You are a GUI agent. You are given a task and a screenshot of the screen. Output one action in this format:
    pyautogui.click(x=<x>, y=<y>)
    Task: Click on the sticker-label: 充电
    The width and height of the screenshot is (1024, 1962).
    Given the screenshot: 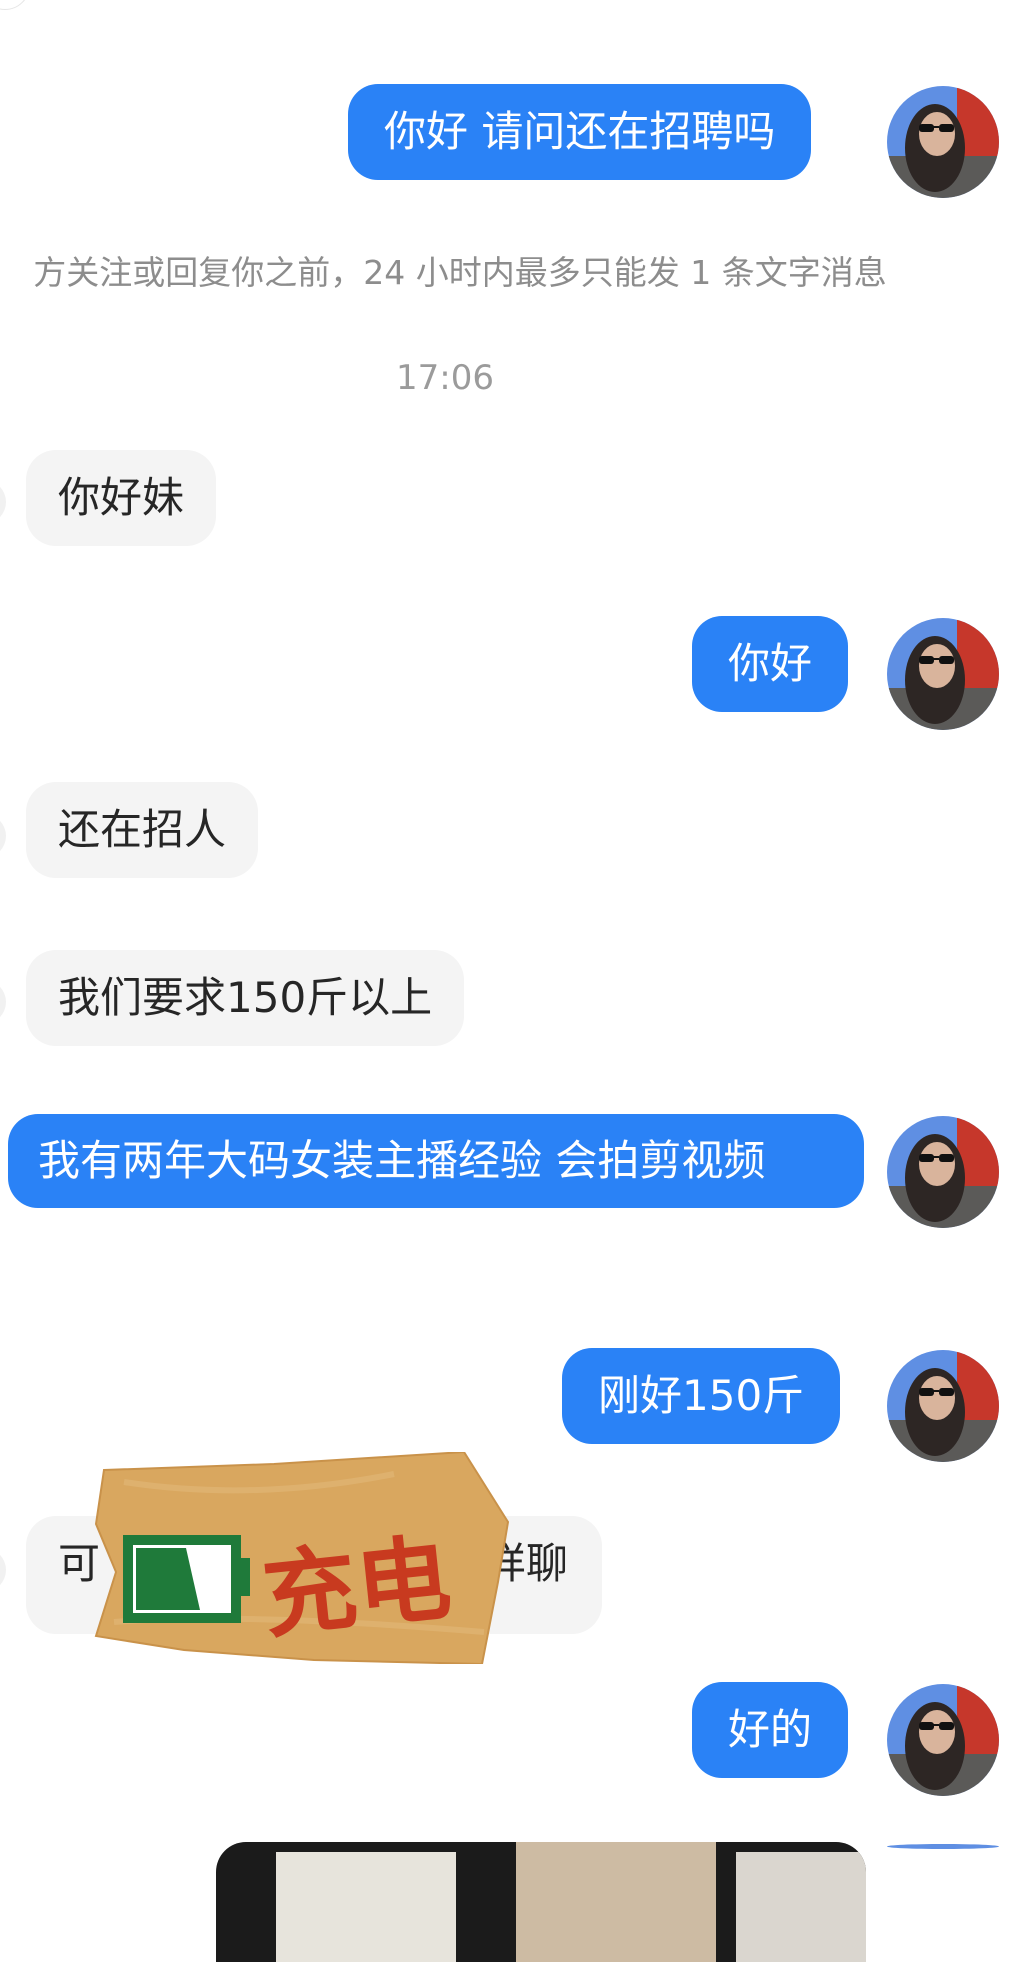 What is the action you would take?
    pyautogui.click(x=356, y=1588)
    